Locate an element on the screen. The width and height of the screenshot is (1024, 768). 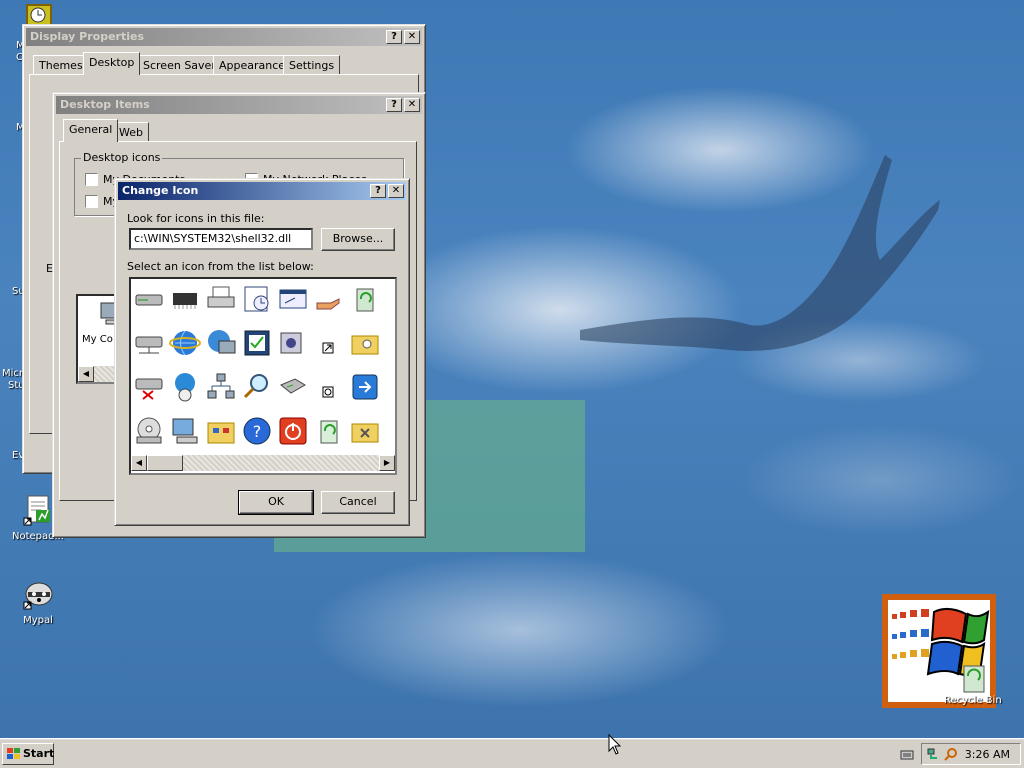
control-panel-icon is located at coordinates (223, 433).